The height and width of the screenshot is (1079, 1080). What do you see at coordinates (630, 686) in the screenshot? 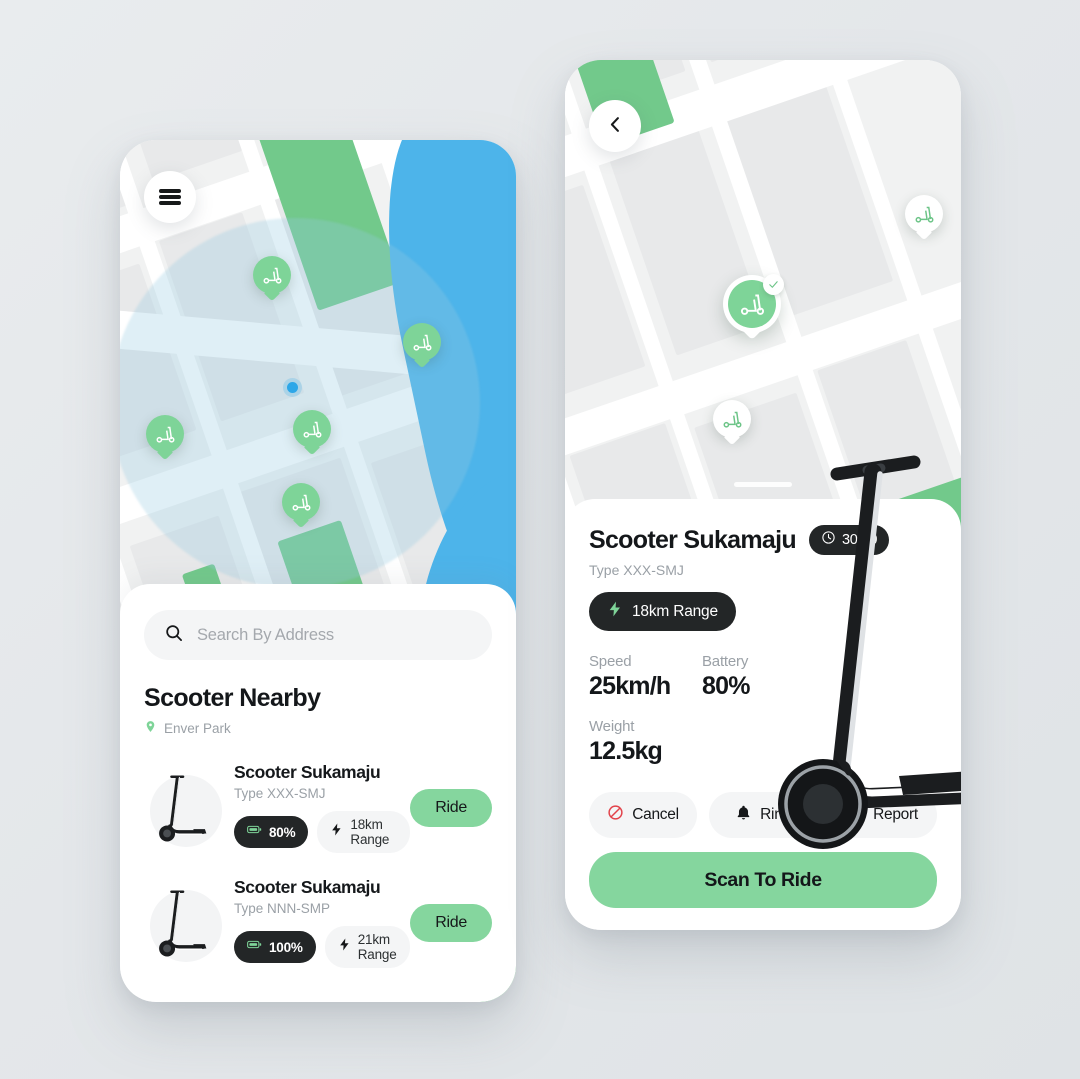
I see `spec-value: 25km/h` at bounding box center [630, 686].